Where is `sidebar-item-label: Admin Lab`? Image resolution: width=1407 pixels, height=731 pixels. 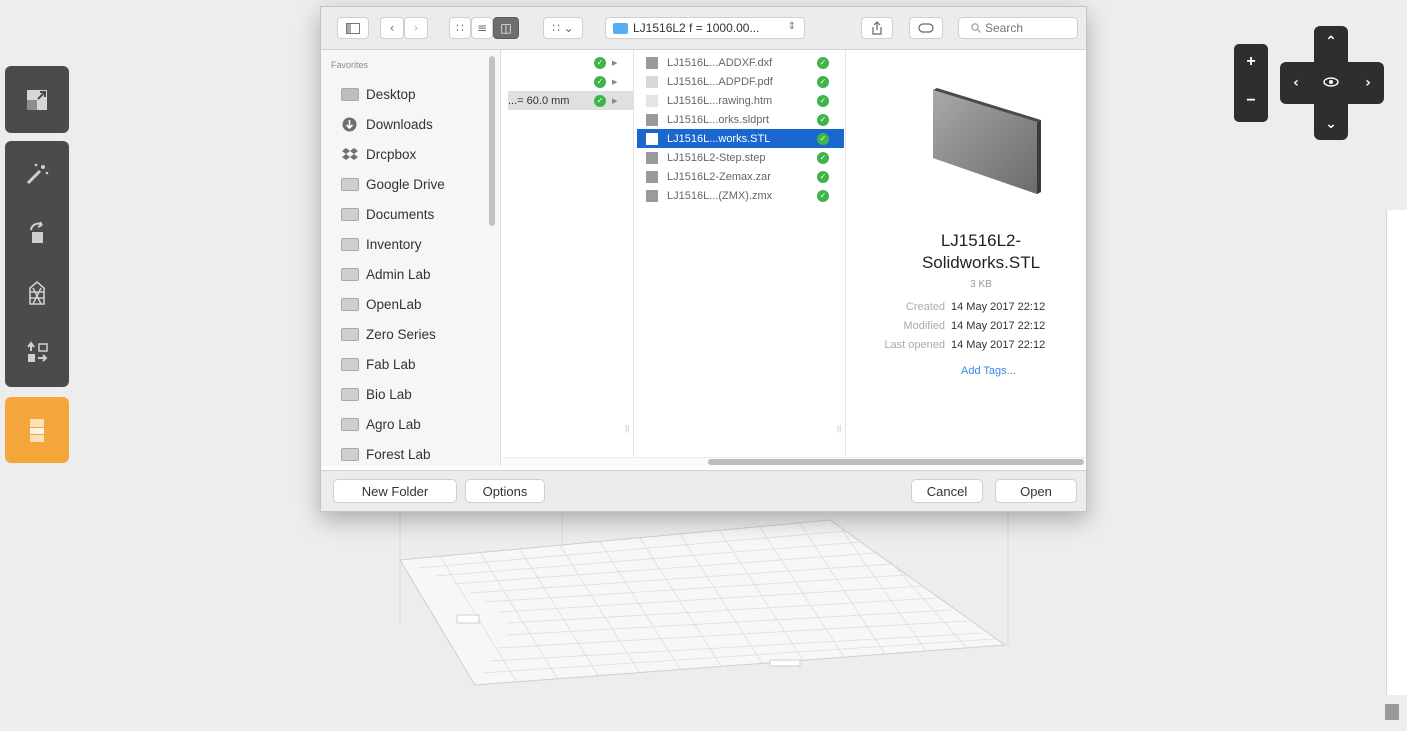 sidebar-item-label: Admin Lab is located at coordinates (398, 274).